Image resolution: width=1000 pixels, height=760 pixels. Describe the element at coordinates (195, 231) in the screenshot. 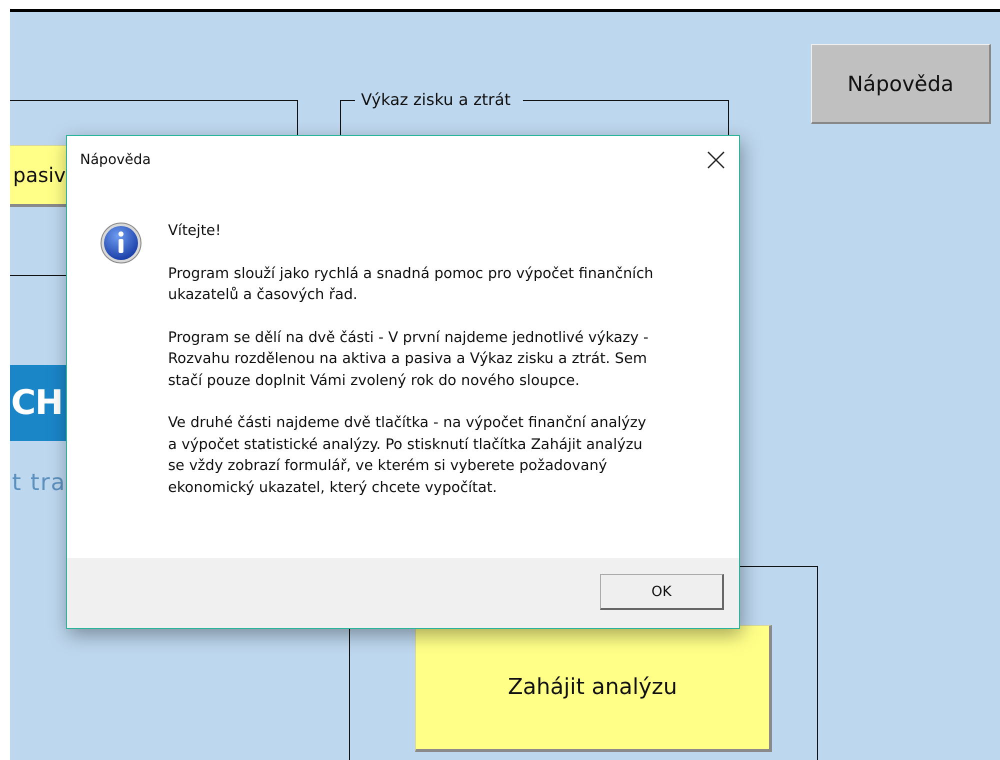

I see `welcome-heading: Vítejte!` at that location.